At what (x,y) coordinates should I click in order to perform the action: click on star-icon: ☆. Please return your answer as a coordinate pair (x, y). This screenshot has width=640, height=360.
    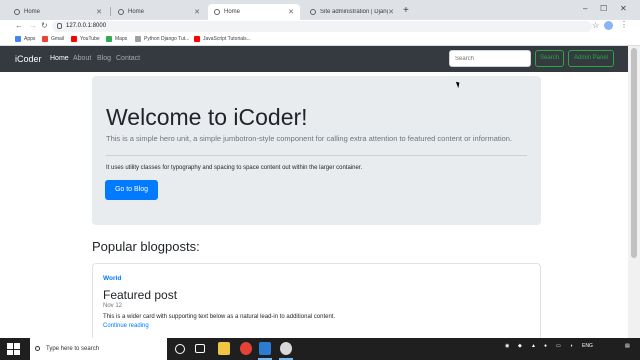
    Looking at the image, I should click on (595, 25).